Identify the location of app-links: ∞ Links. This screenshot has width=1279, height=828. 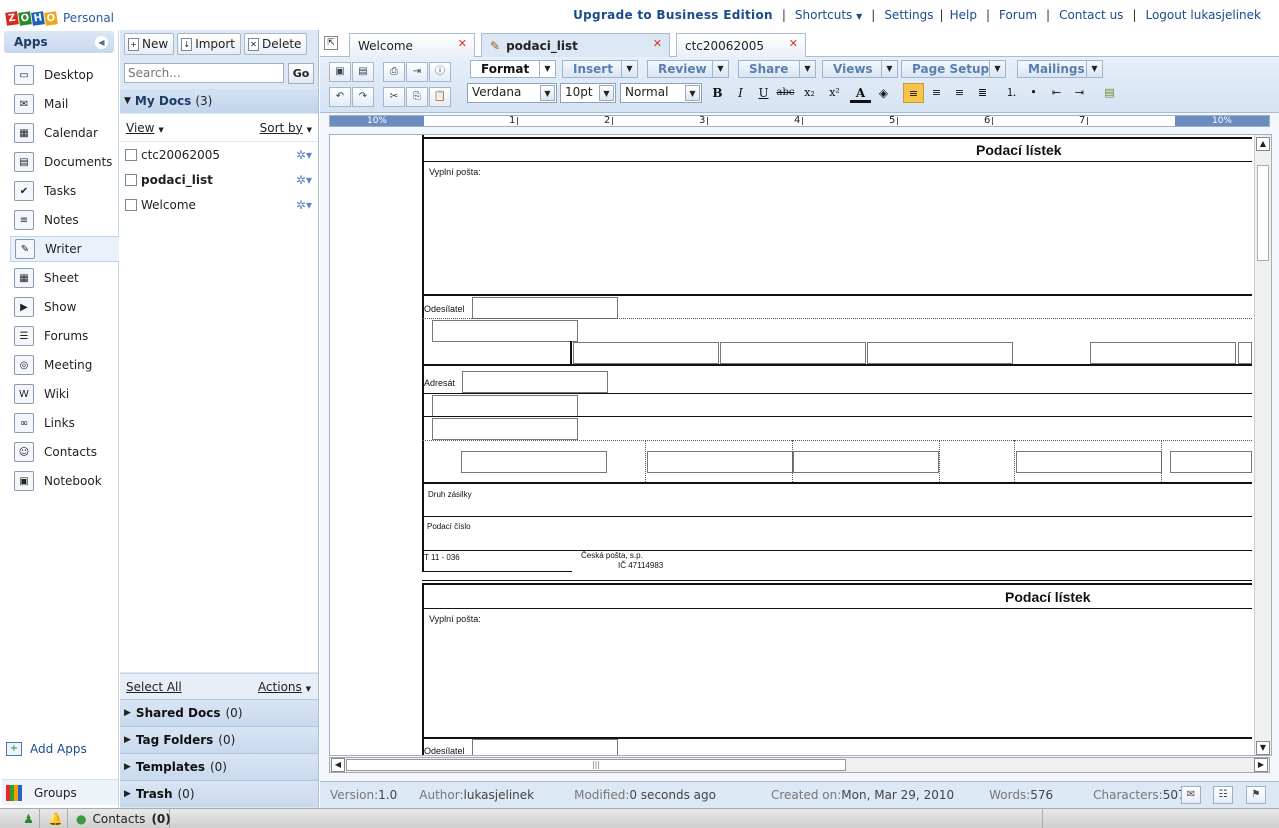
(64, 423).